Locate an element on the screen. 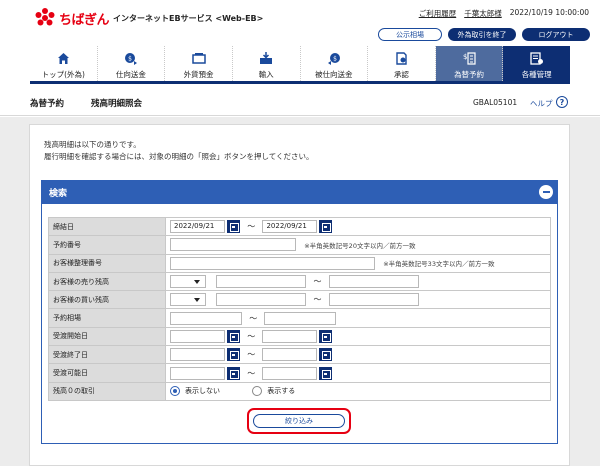 The image size is (600, 466). delivery-possible-from-input is located at coordinates (197, 373).